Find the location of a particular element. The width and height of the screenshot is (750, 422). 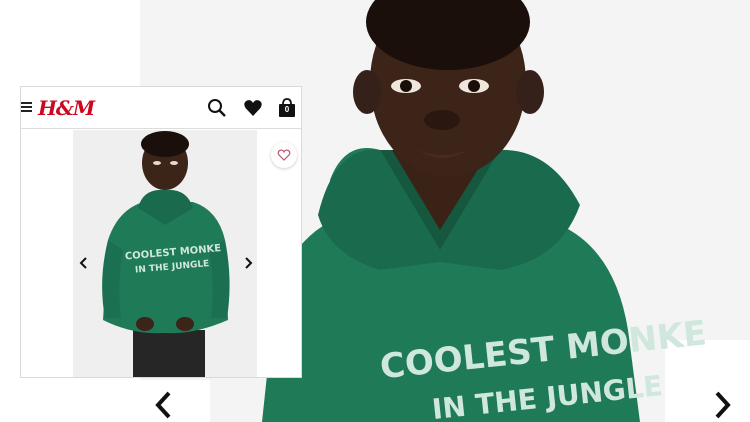

gallery-next-button is located at coordinates (248, 263).